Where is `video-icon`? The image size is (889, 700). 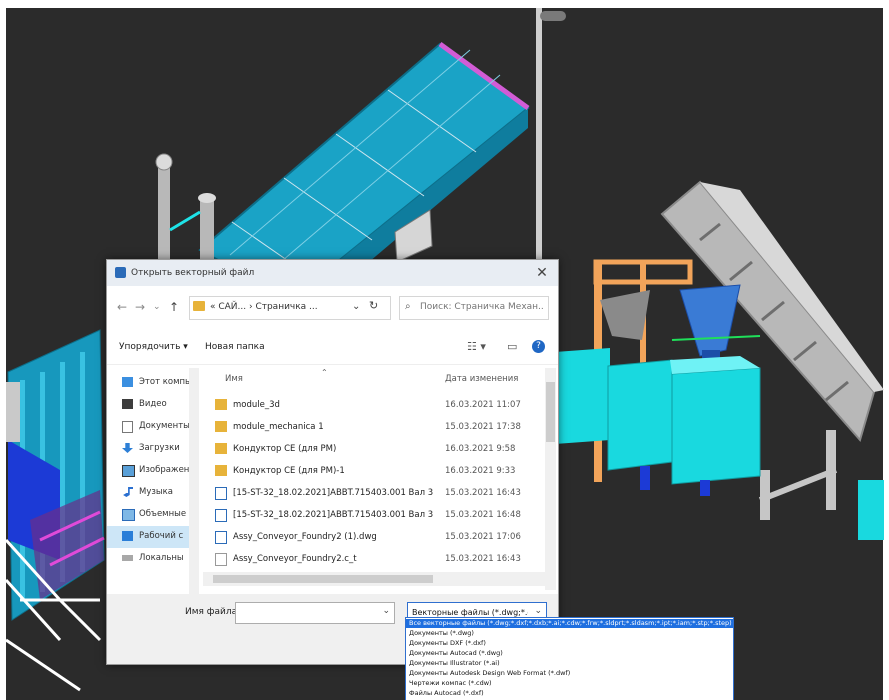 video-icon is located at coordinates (127, 404).